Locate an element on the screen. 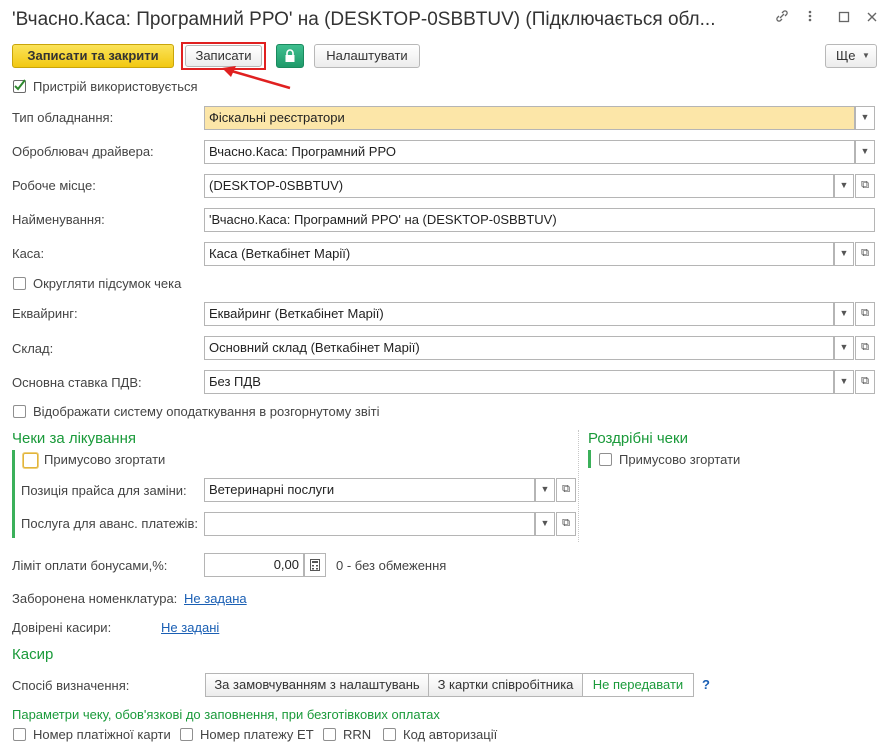  rrn-label: RRN is located at coordinates (357, 734).